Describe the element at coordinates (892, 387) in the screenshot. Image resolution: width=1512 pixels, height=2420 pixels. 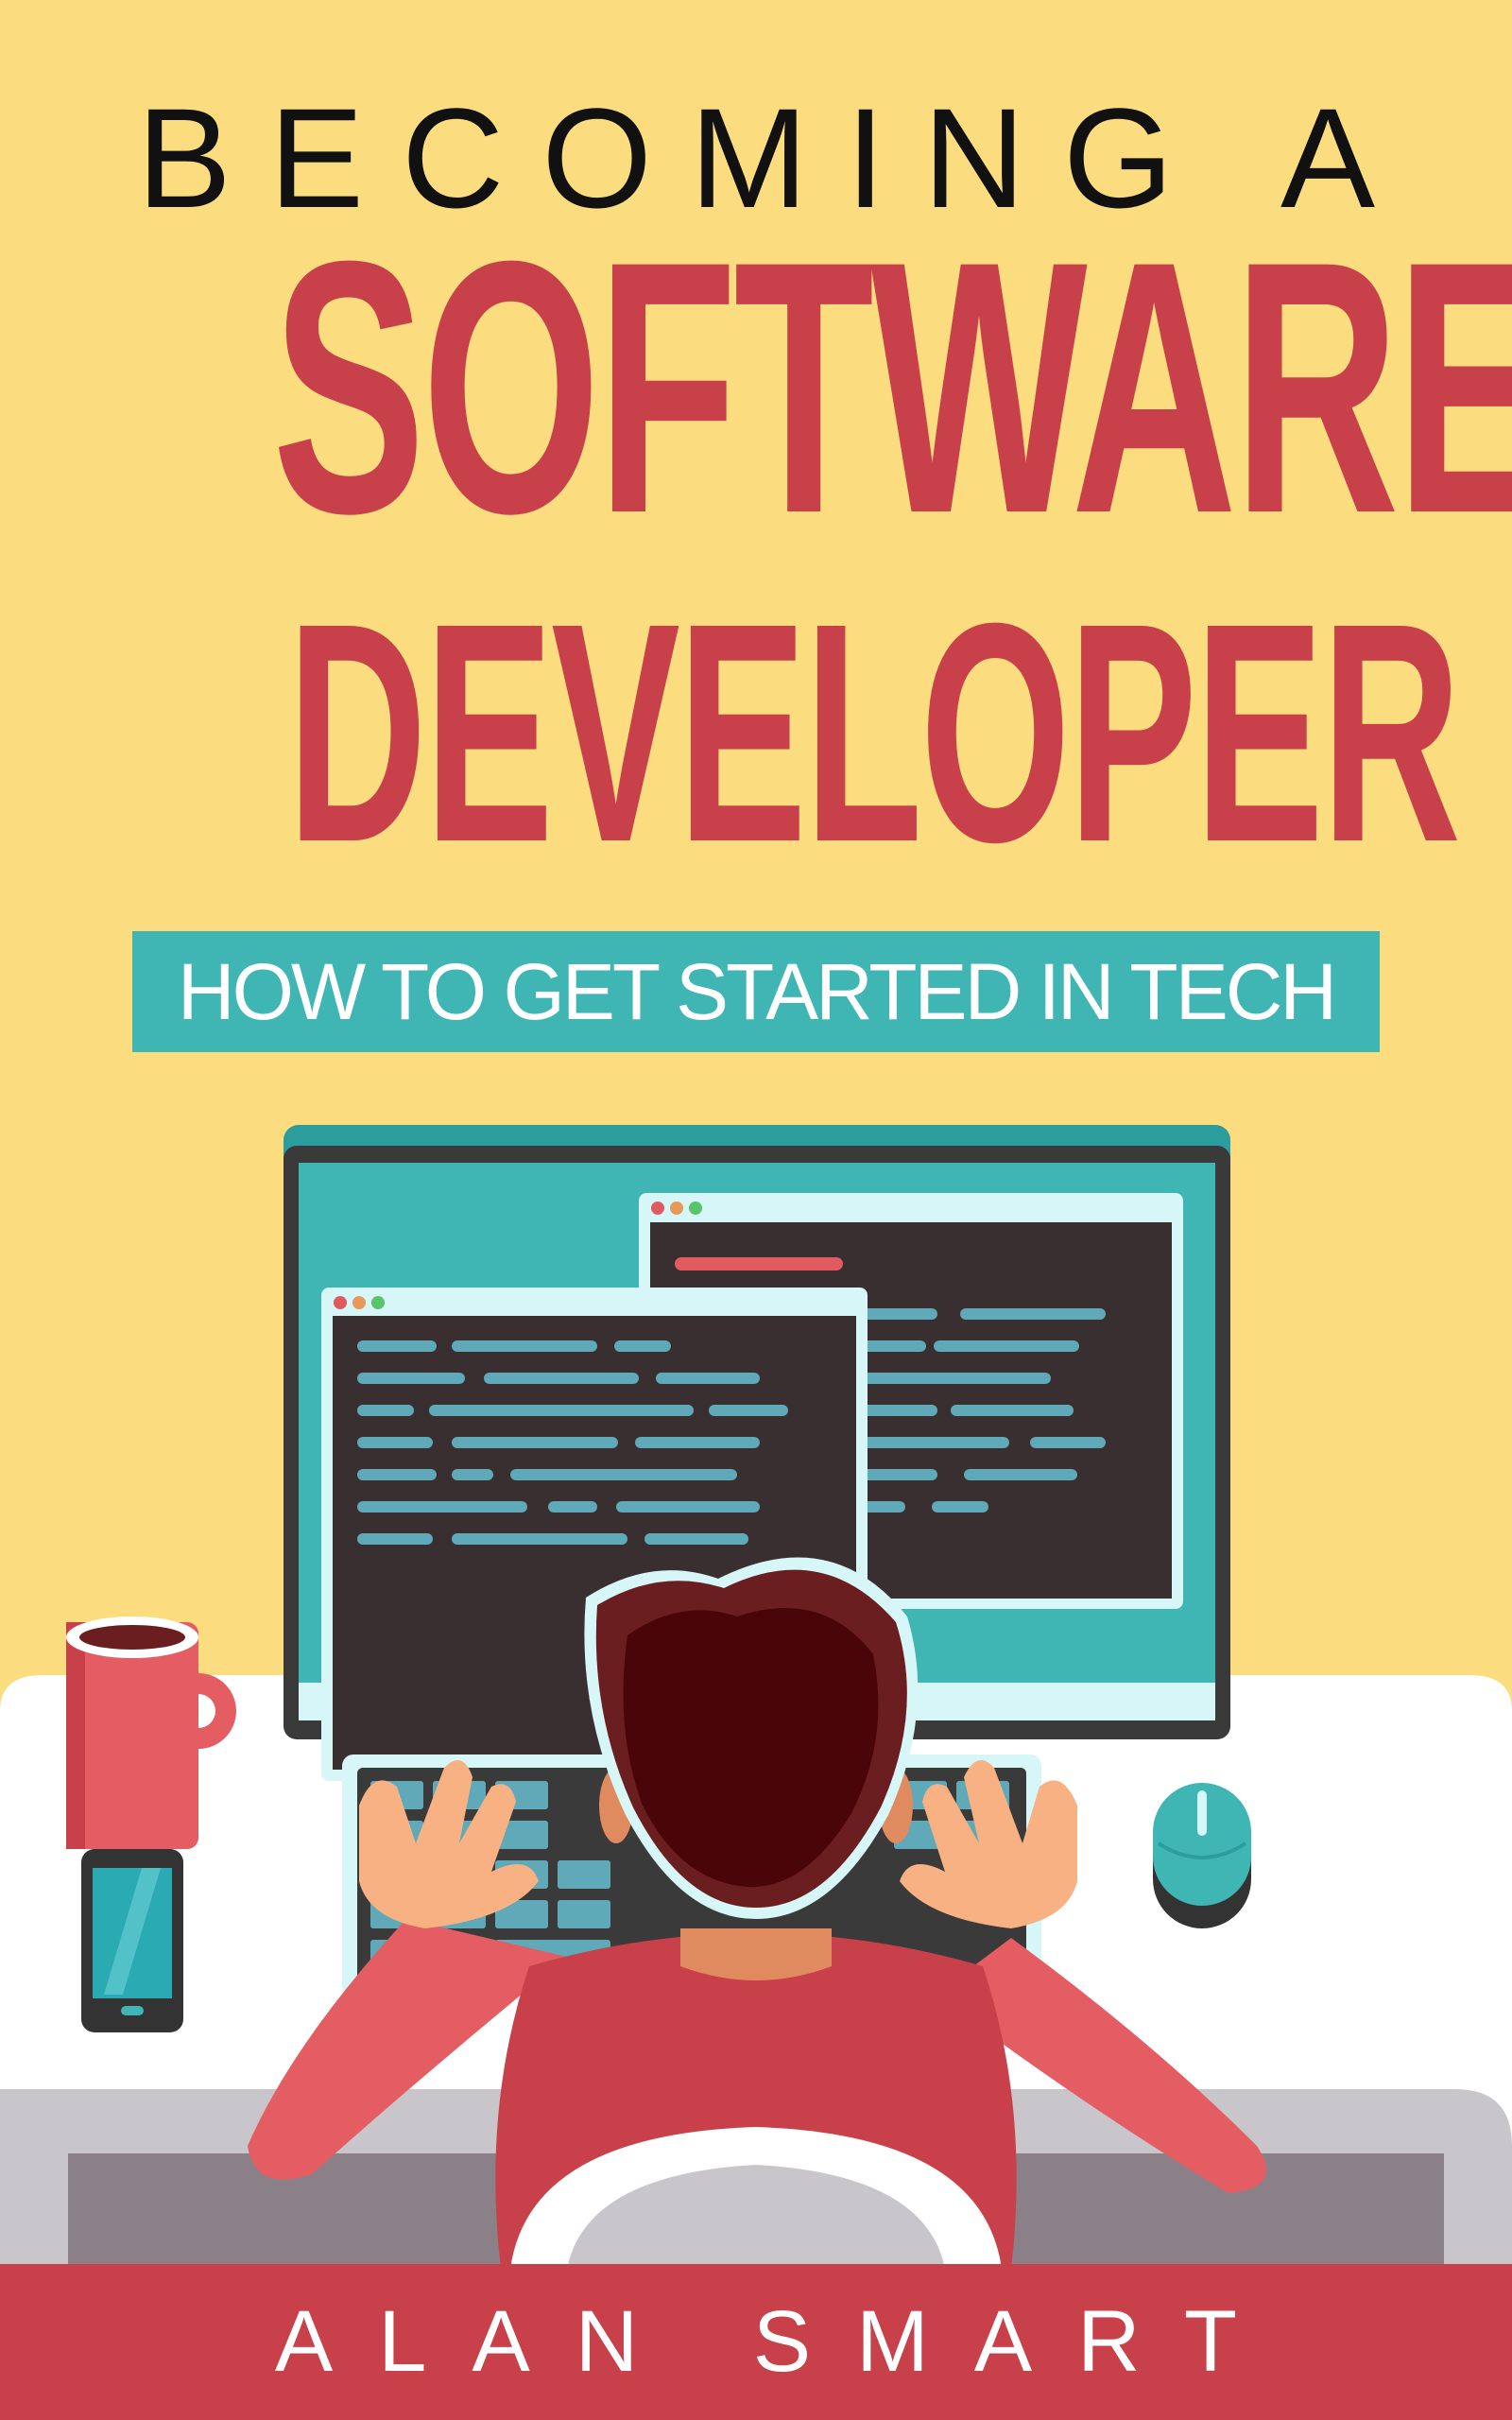
I see `title-line-1: SOFTWARE` at that location.